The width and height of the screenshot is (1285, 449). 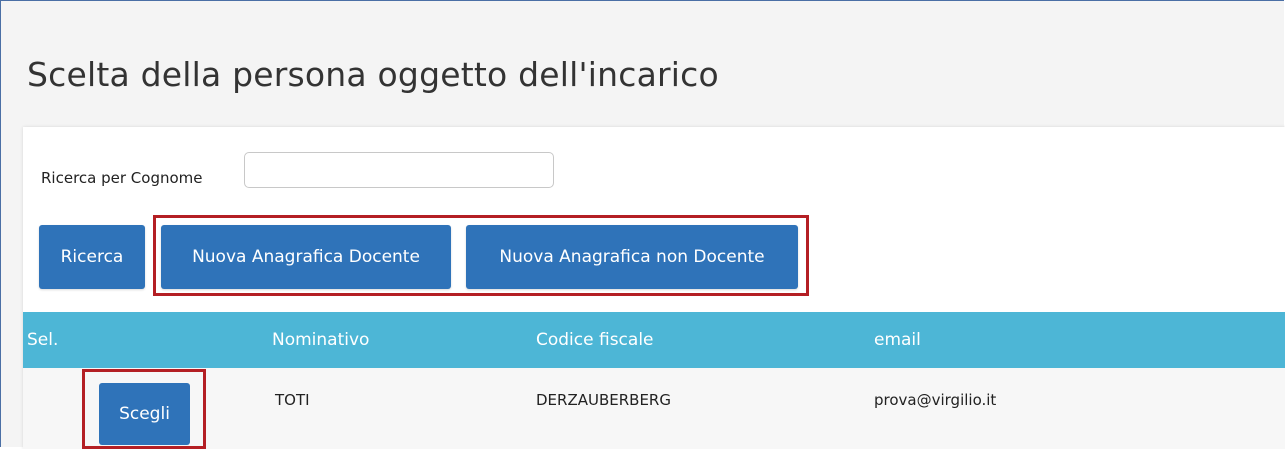 I want to click on new-non-docente-button: Nuova Anagrafica non Docente, so click(x=632, y=257).